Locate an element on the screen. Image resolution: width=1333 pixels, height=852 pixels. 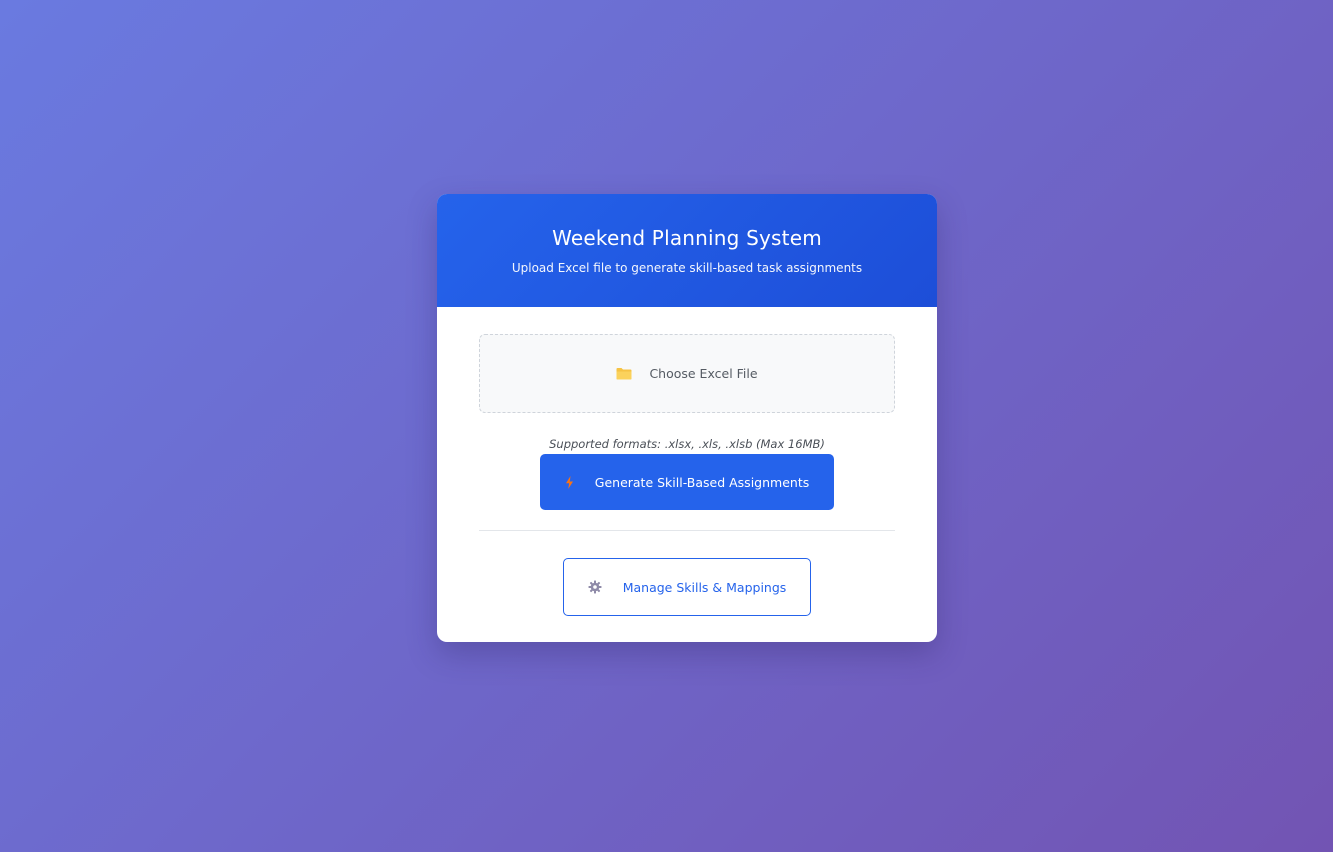
generate-assignments-button: Generate Skill-Based Assignments is located at coordinates (687, 482).